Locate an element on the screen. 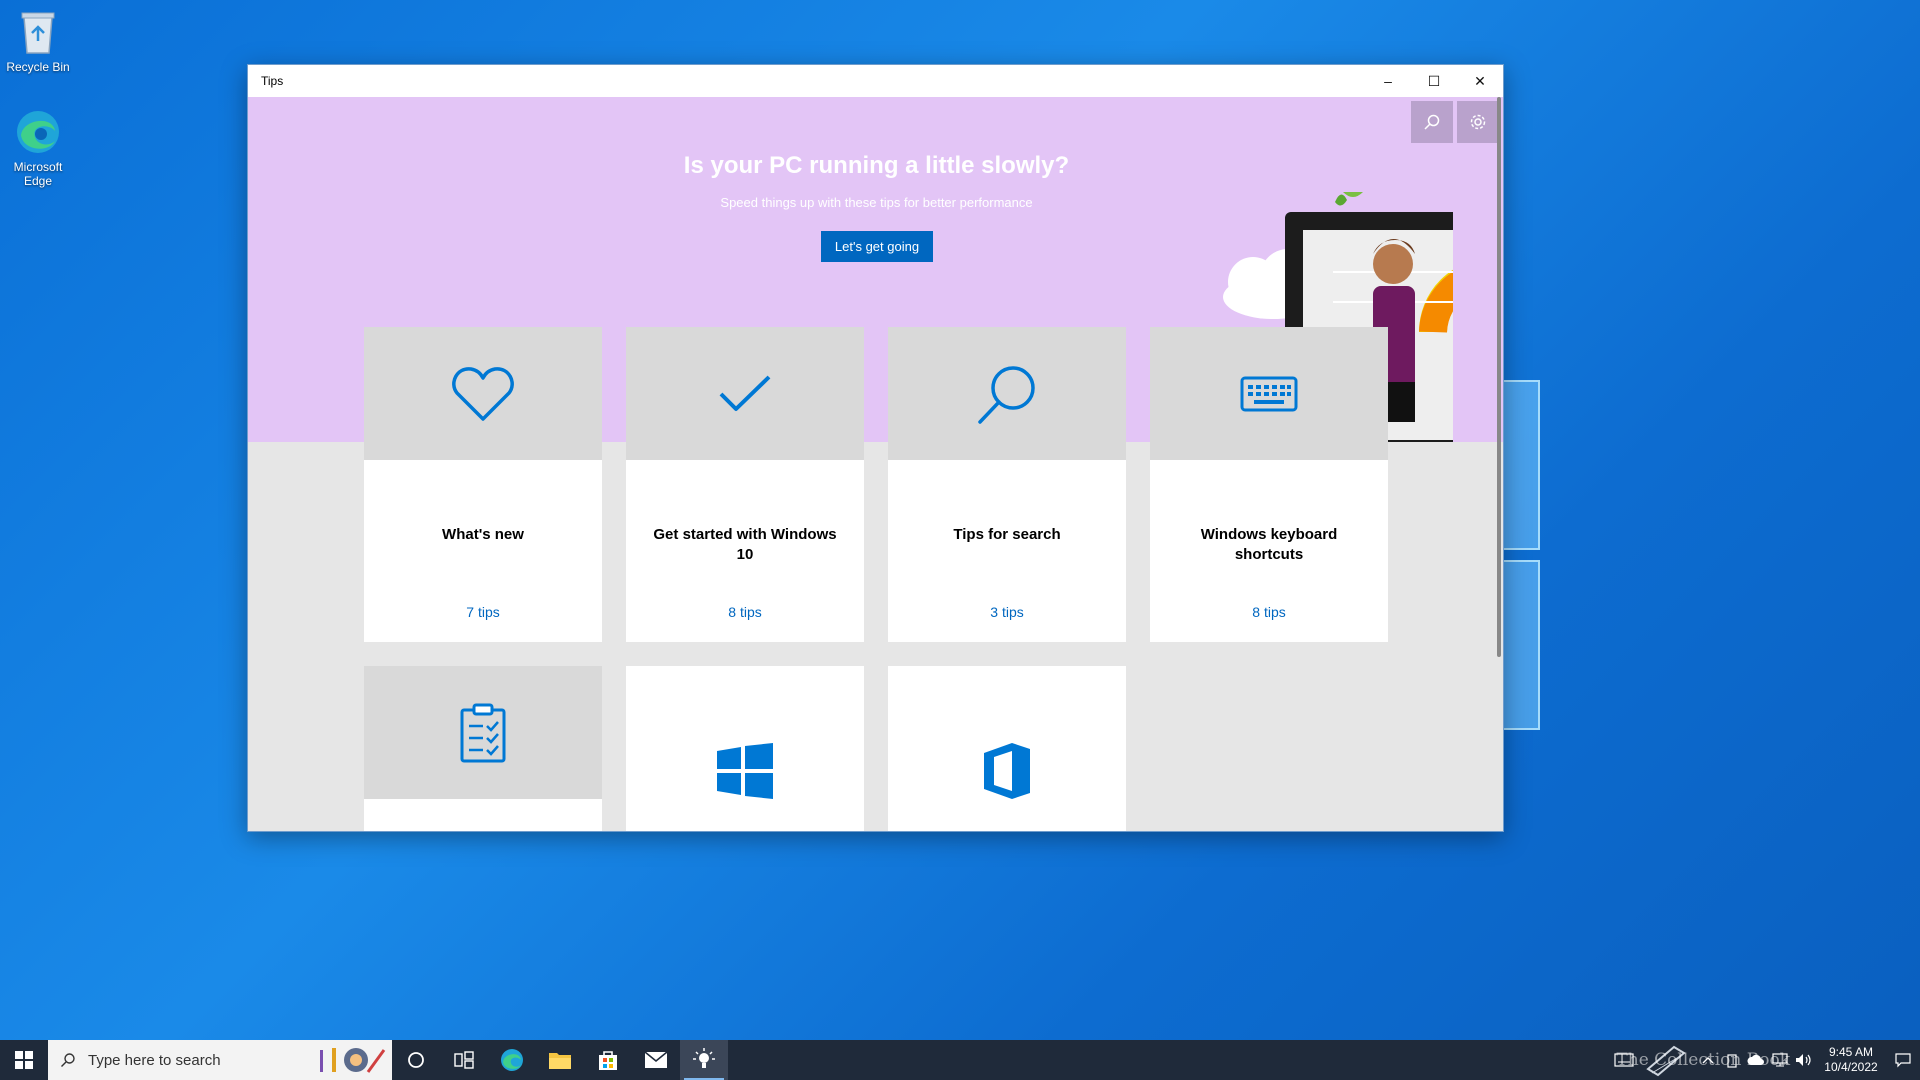  tip-card-office is located at coordinates (1007, 748).